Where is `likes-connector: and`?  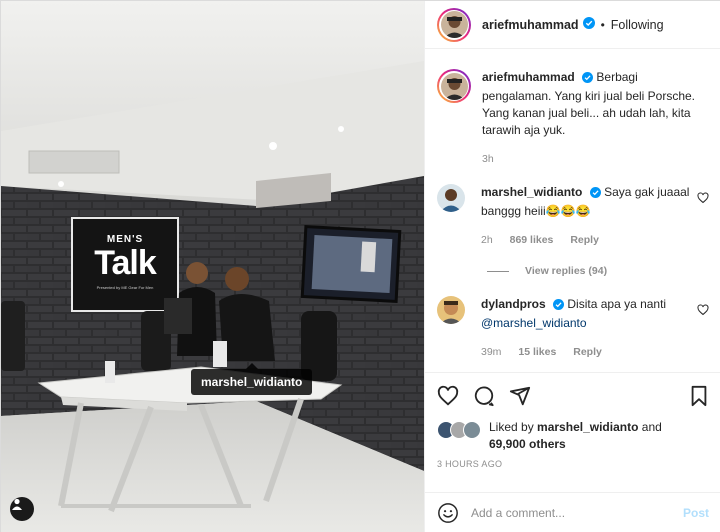
likes-connector: and is located at coordinates (651, 427).